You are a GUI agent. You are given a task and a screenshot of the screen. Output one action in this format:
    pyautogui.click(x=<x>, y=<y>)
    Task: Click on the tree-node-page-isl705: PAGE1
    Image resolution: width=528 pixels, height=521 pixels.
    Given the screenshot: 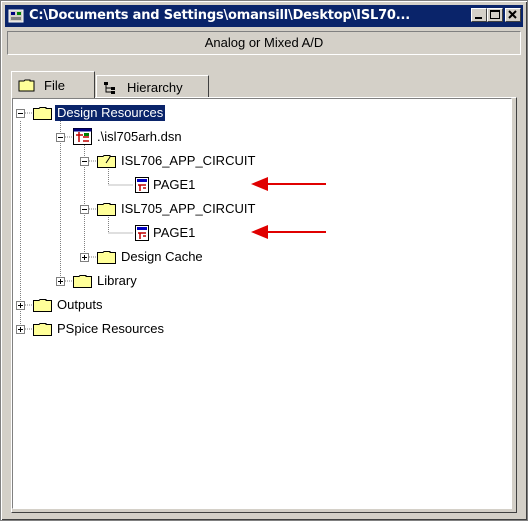 What is the action you would take?
    pyautogui.click(x=174, y=233)
    